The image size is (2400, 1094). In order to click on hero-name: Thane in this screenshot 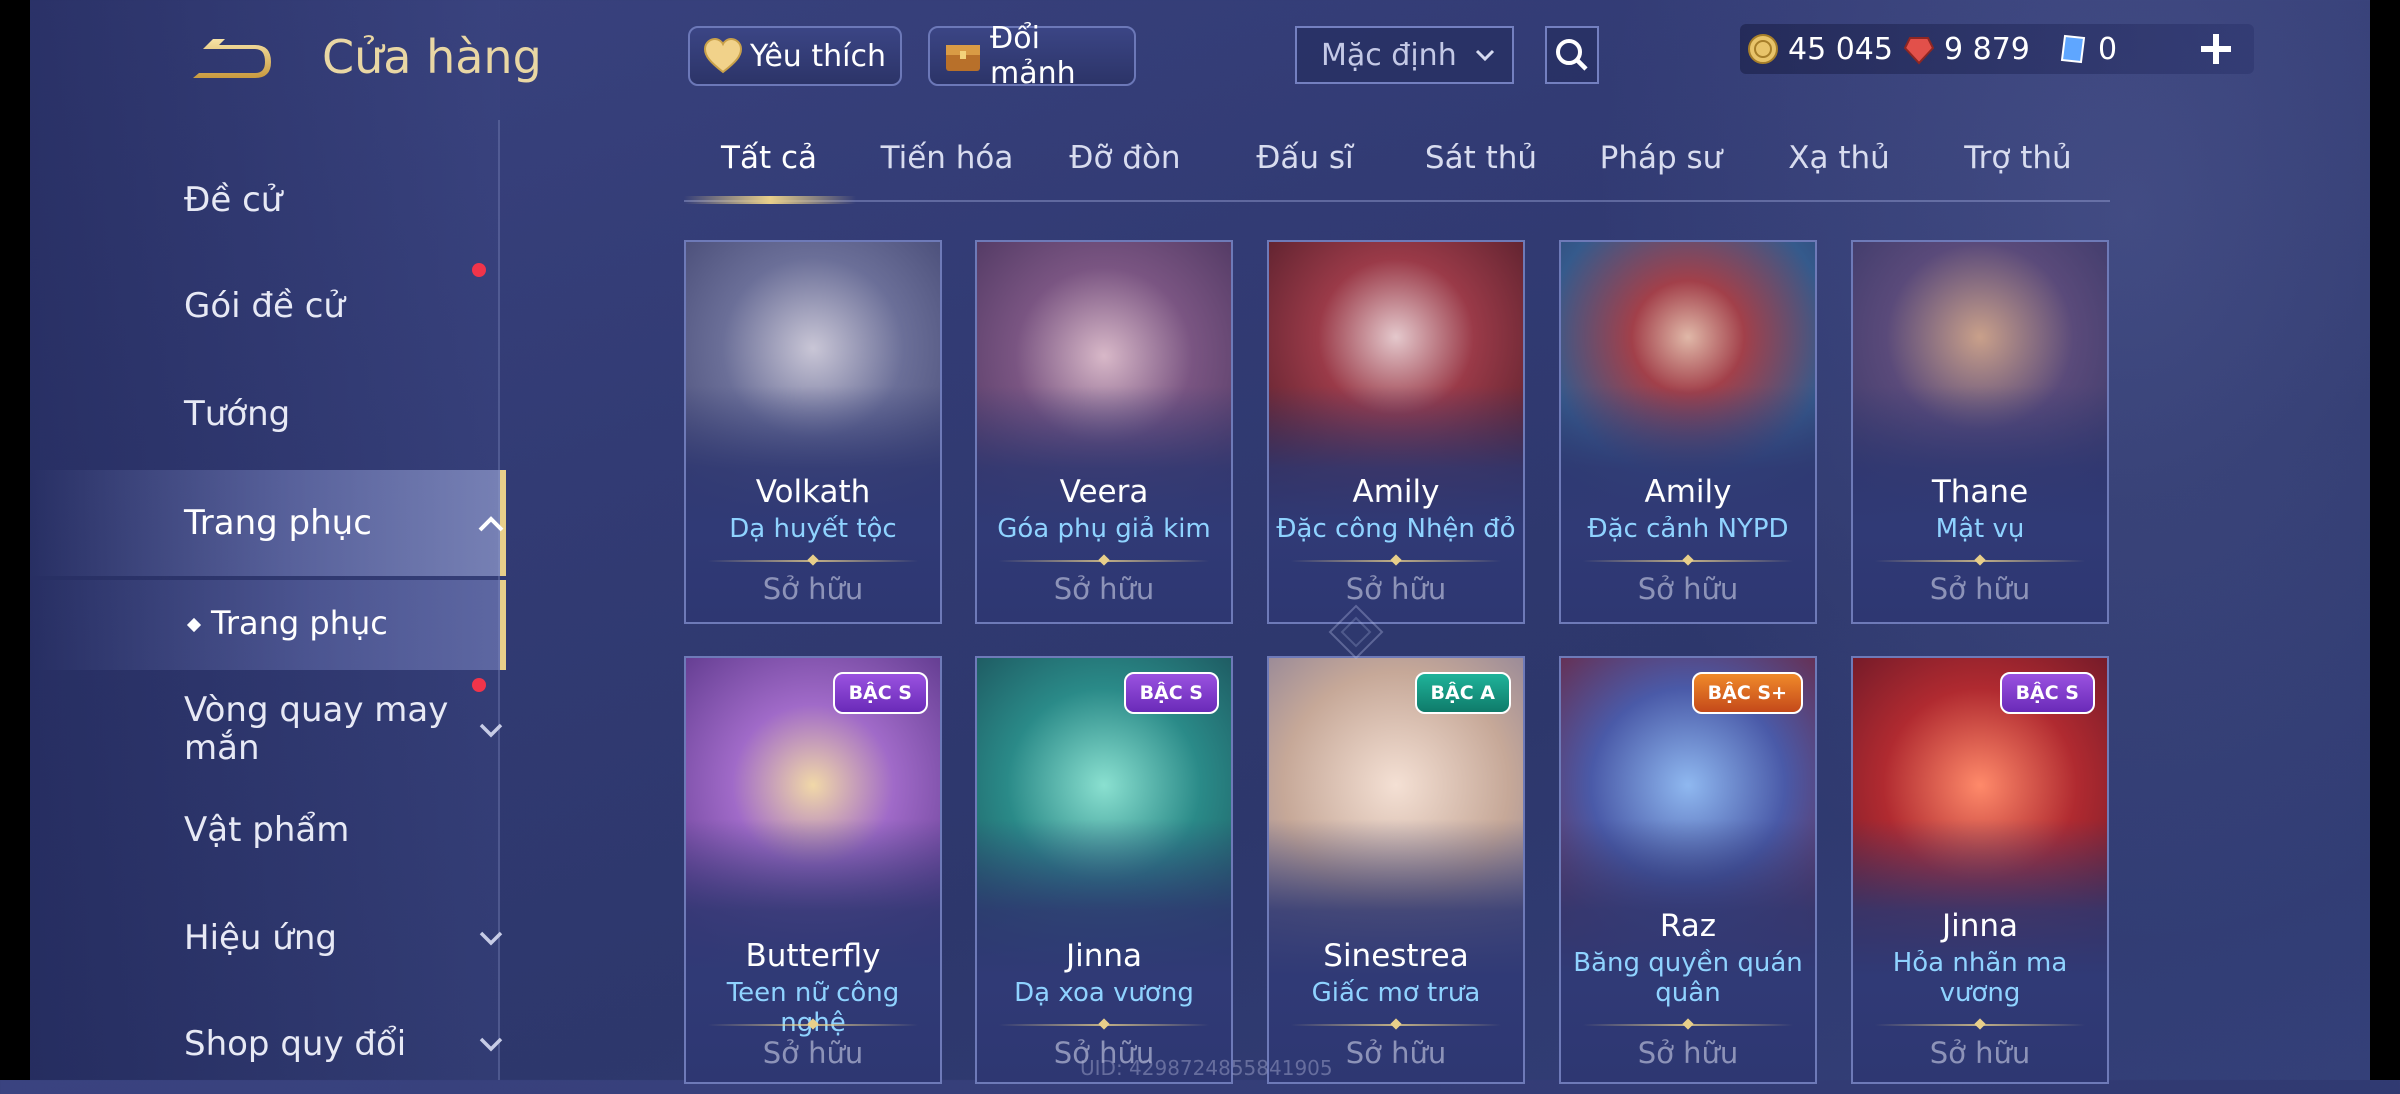, I will do `click(1980, 492)`.